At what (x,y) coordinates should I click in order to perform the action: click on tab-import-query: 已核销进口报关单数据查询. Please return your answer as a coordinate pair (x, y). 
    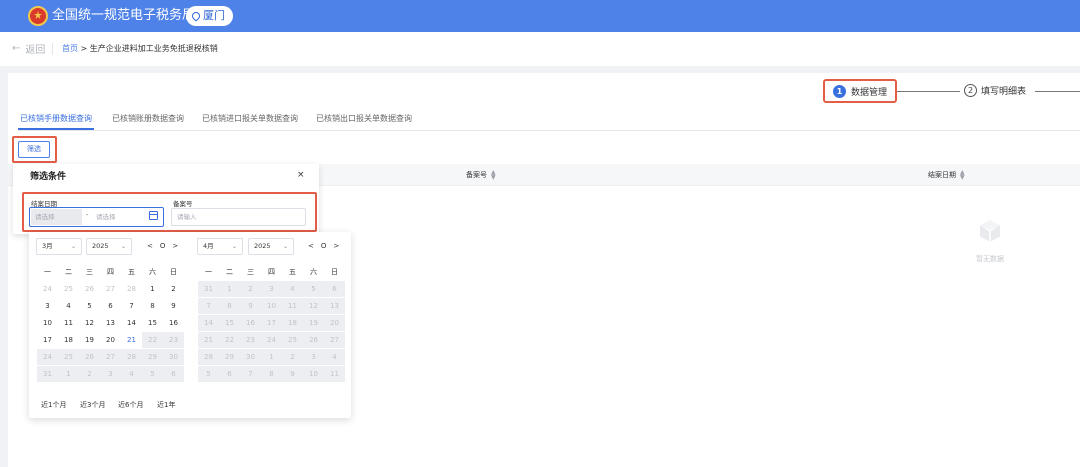
    Looking at the image, I should click on (250, 121).